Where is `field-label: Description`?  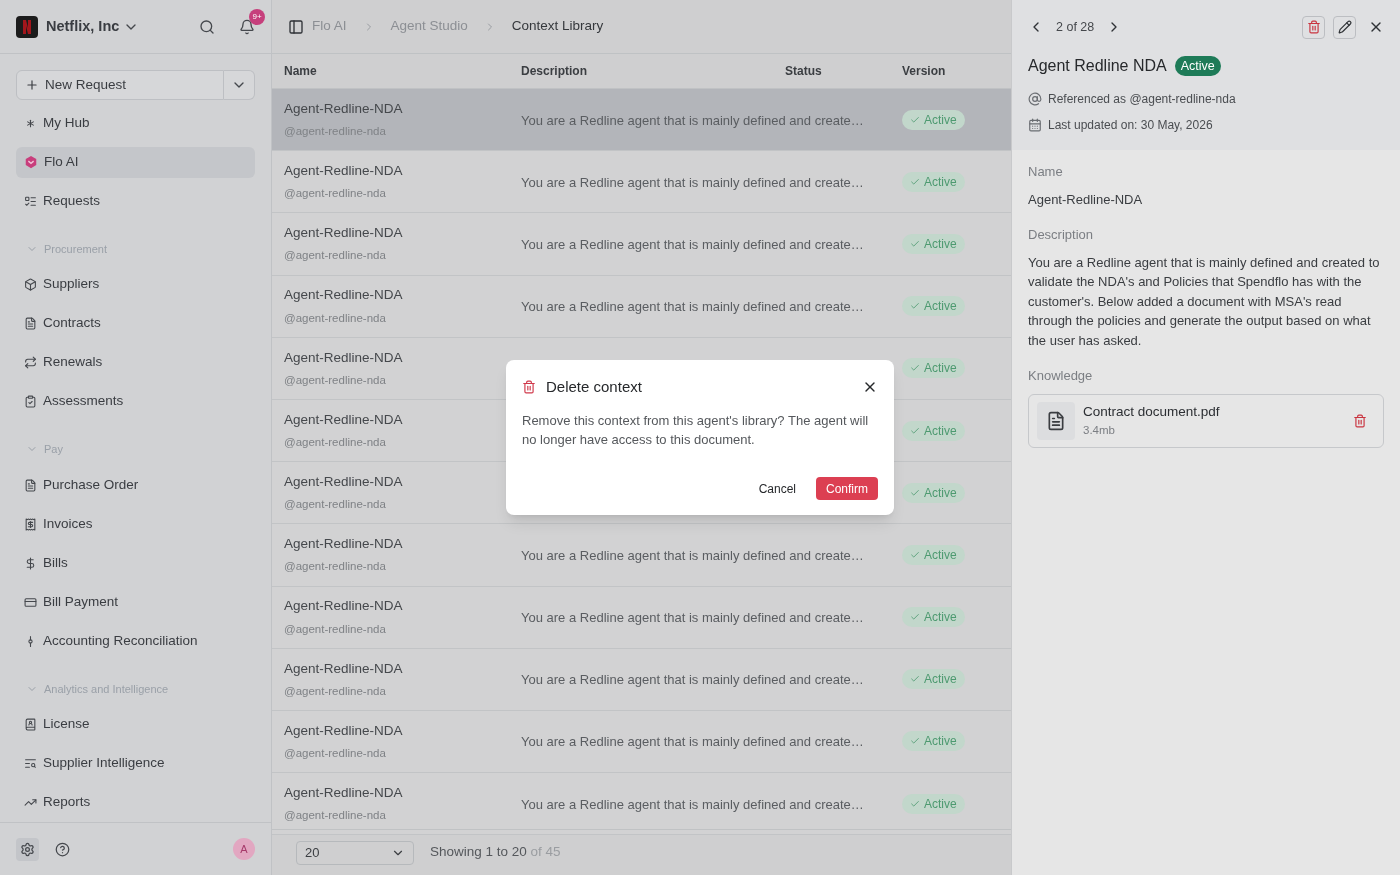 field-label: Description is located at coordinates (1061, 235).